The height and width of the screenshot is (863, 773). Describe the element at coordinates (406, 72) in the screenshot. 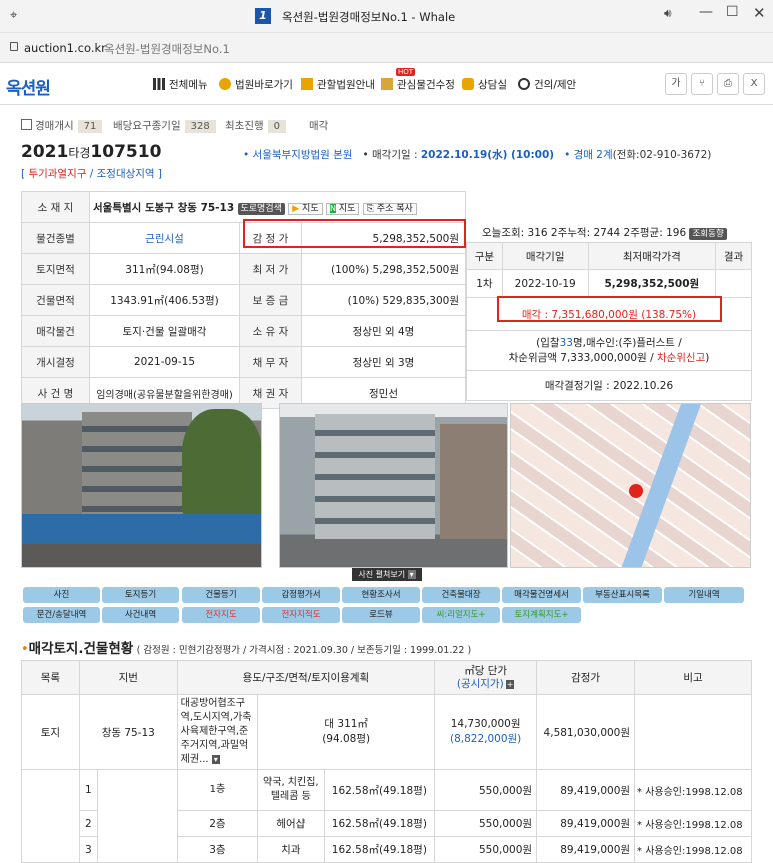

I see `hot-badge: HOT` at that location.